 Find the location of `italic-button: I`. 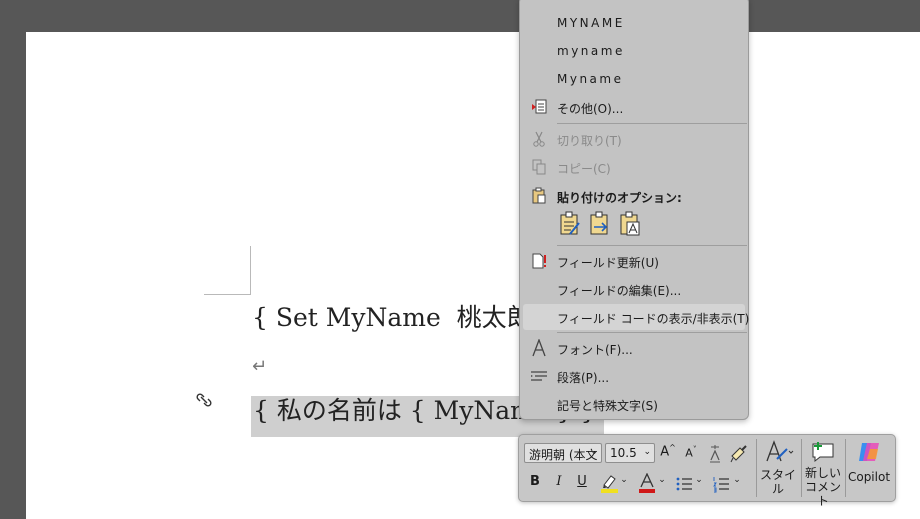

italic-button: I is located at coordinates (559, 484).